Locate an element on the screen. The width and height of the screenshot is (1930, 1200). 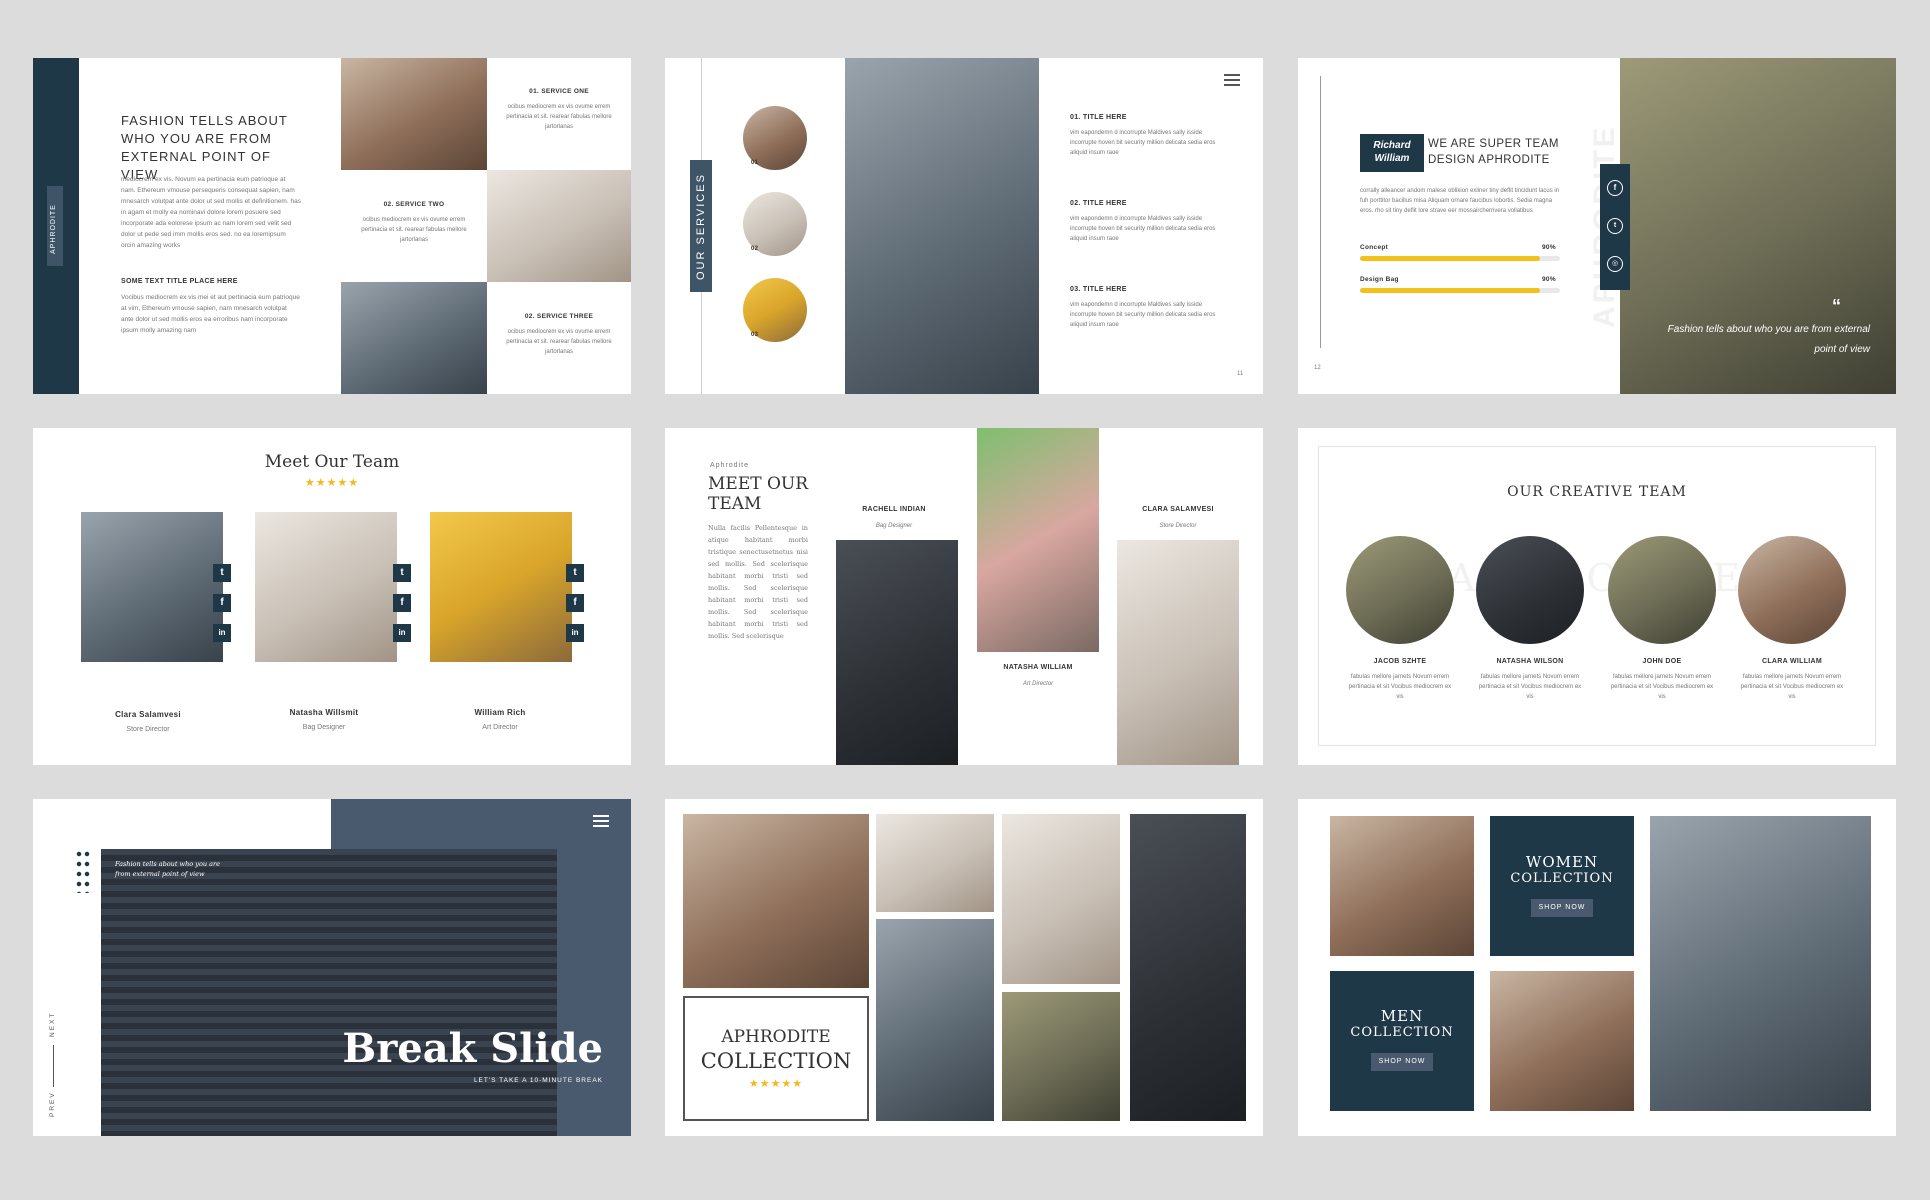
member-3-name: CLARA SALAMVESI is located at coordinates (1178, 509).